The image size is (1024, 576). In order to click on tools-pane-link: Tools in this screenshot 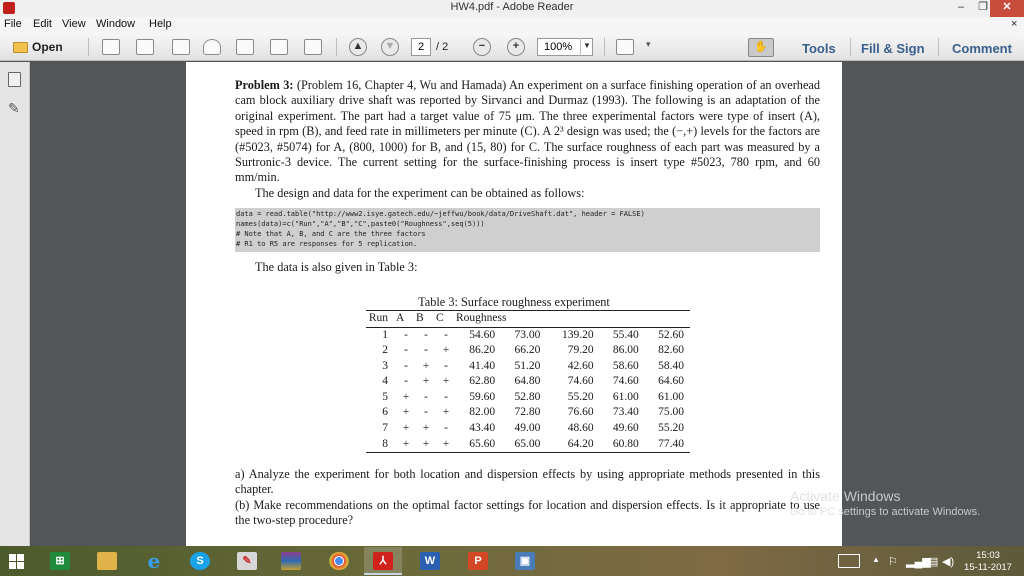, I will do `click(819, 48)`.